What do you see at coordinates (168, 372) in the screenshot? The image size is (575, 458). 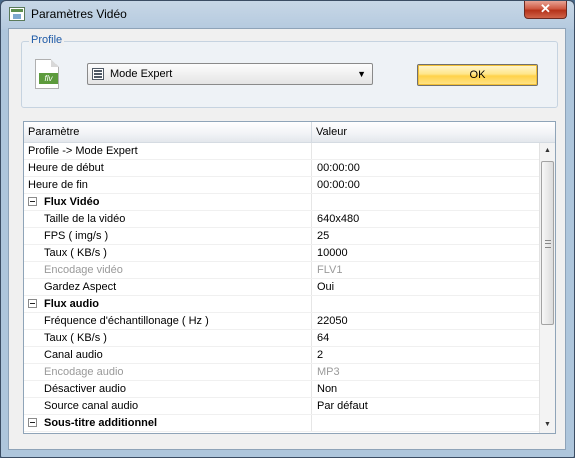 I see `grid-row-label: Encodage audio` at bounding box center [168, 372].